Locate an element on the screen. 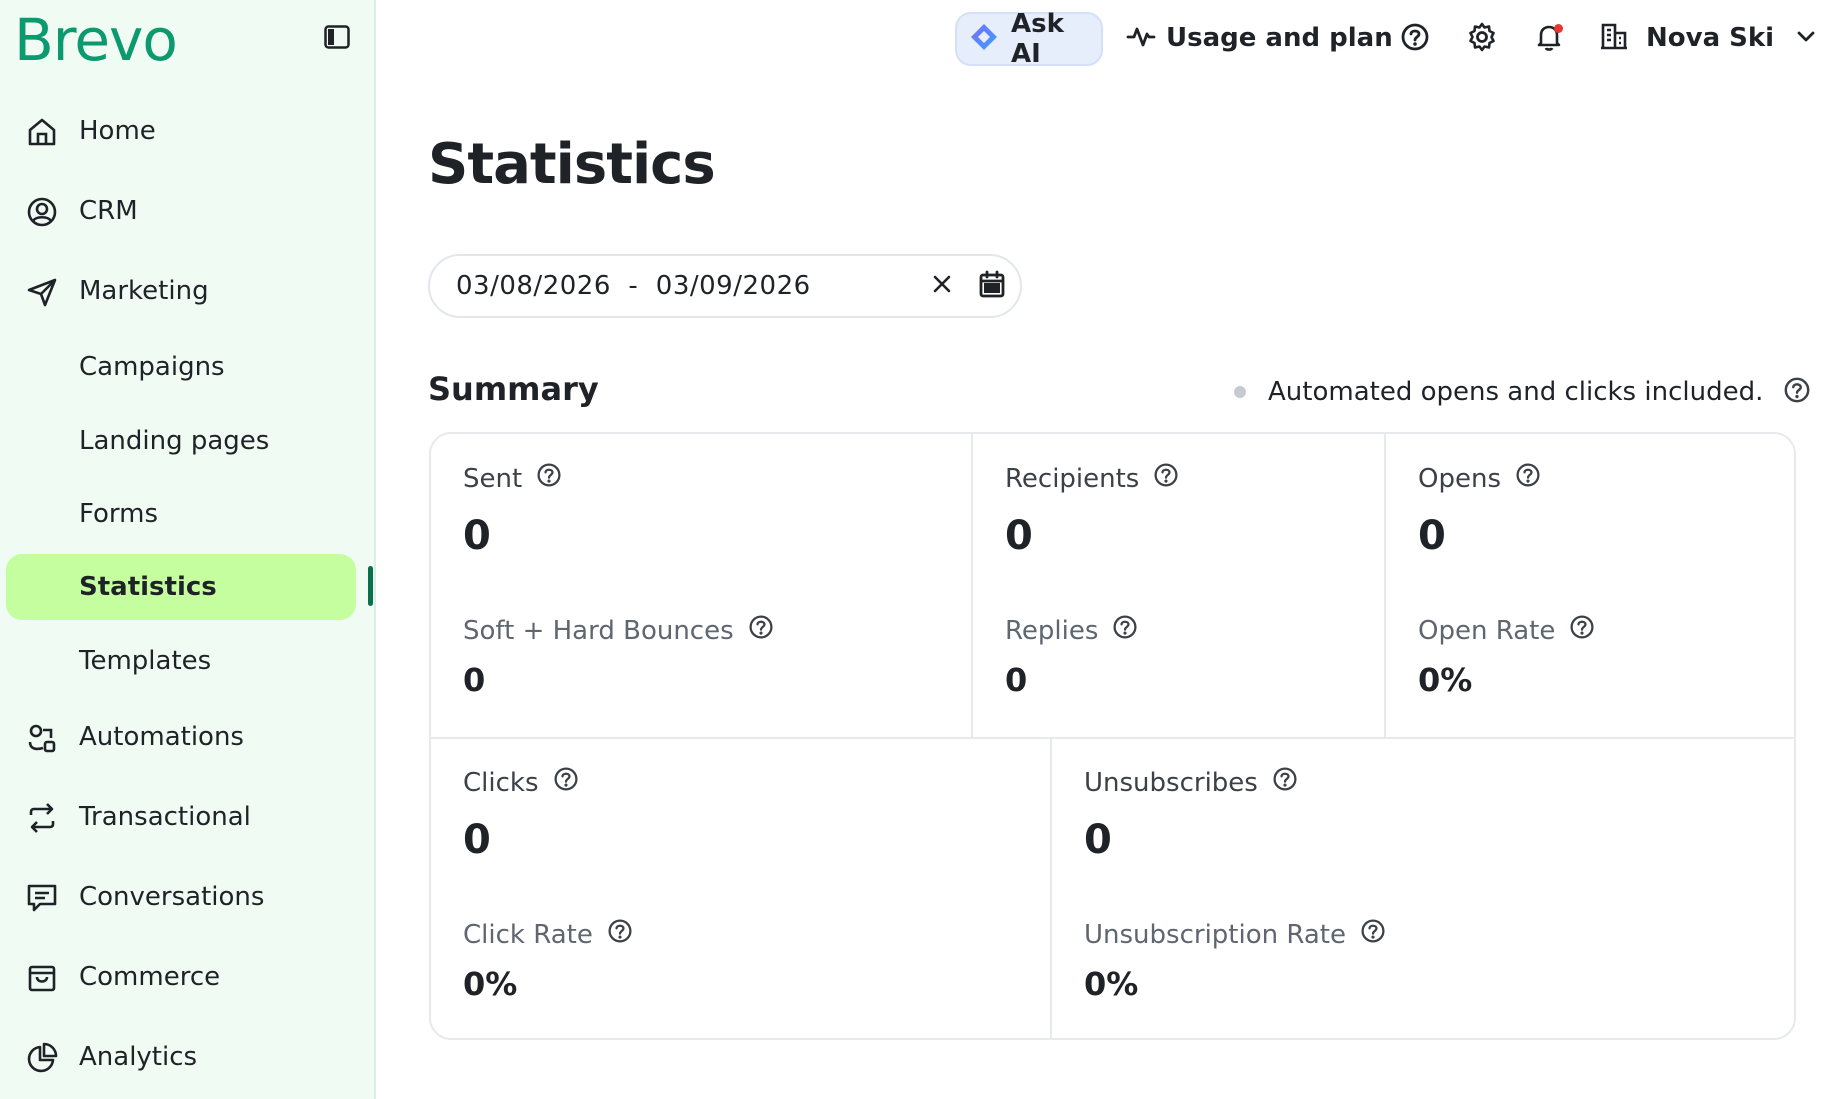 The width and height of the screenshot is (1846, 1099). automated-note-help is located at coordinates (1797, 392).